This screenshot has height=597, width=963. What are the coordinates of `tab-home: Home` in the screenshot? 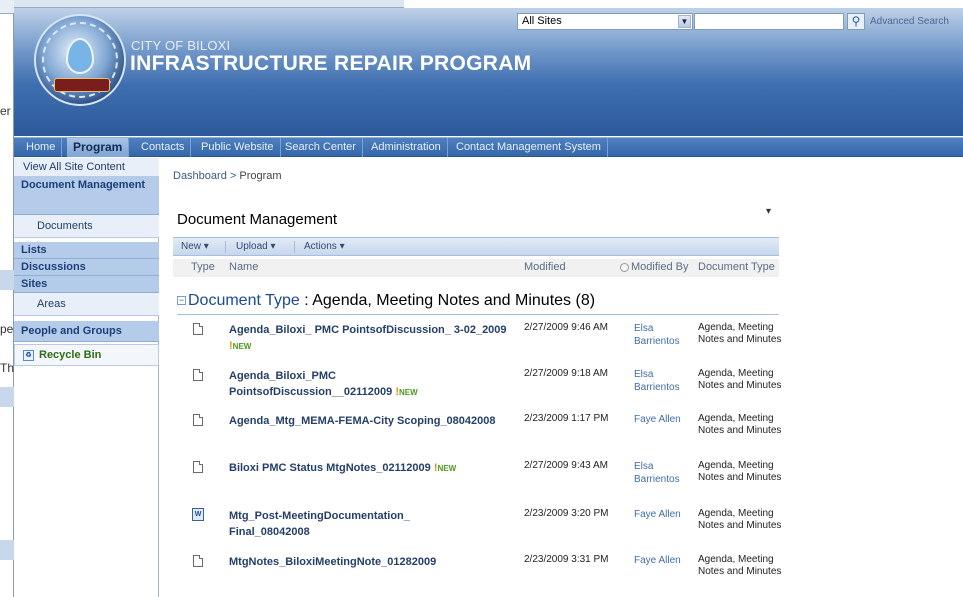 It's located at (41, 147).